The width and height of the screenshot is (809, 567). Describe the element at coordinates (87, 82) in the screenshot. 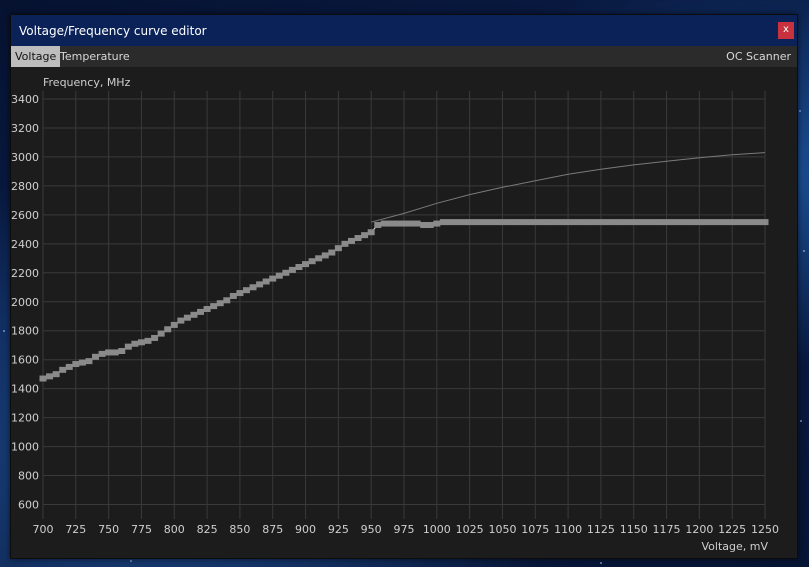

I see `y-axis-label: Frequency, MHz` at that location.